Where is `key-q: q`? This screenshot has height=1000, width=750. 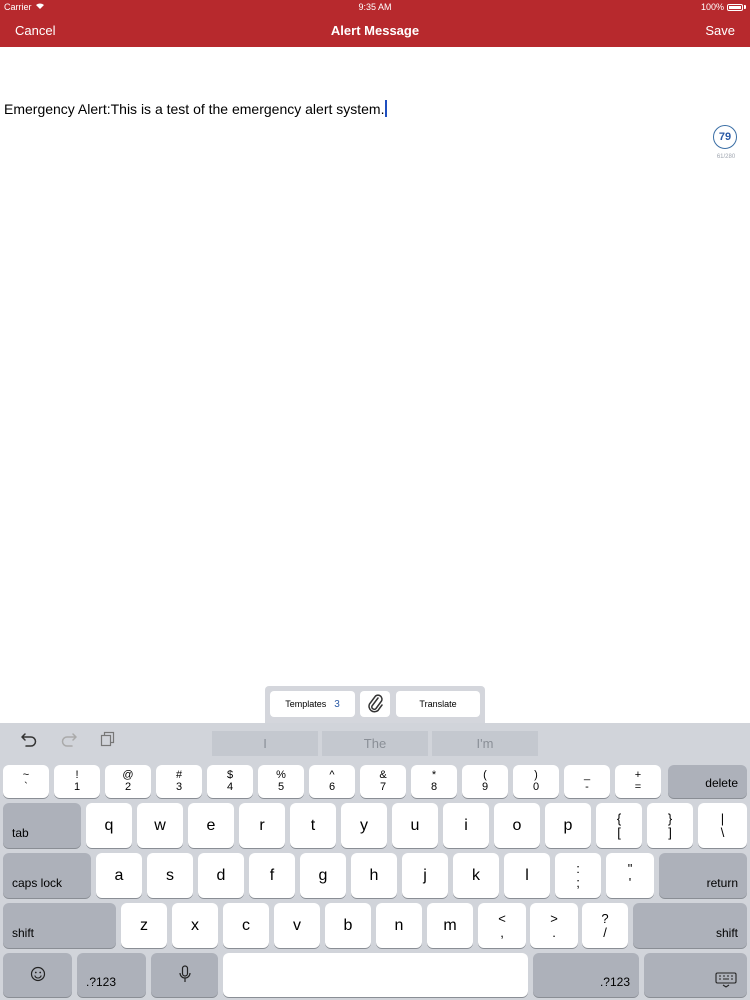 key-q: q is located at coordinates (109, 825).